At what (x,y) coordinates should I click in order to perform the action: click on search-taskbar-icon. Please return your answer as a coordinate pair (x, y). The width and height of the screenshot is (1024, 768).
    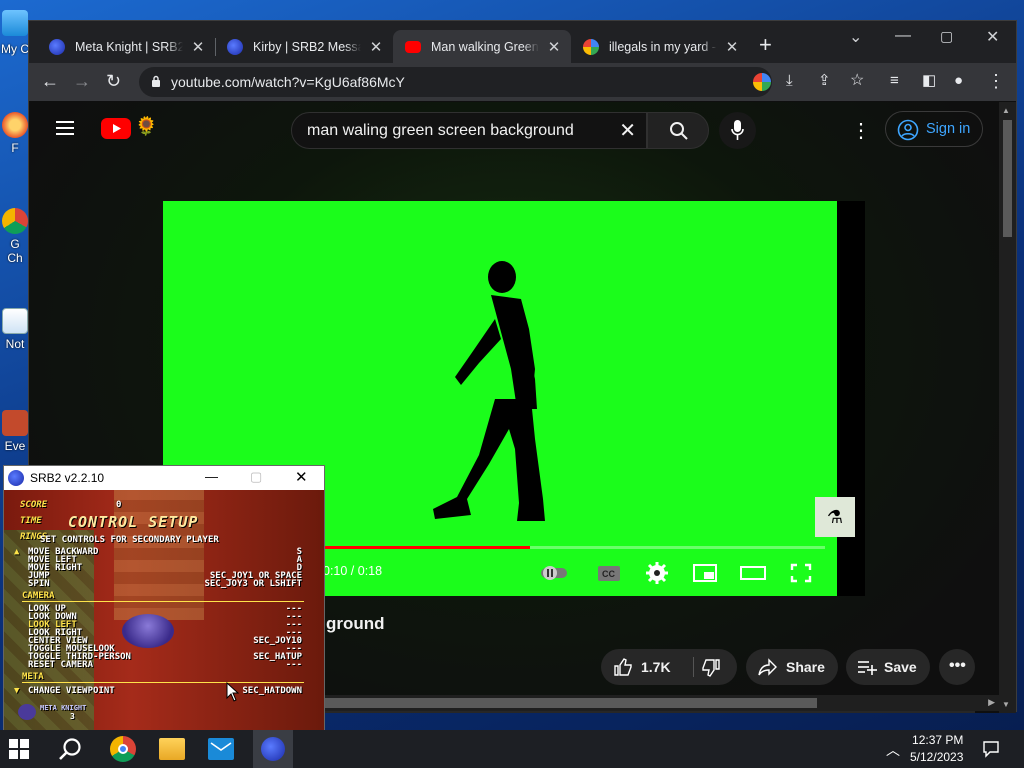
    Looking at the image, I should click on (71, 750).